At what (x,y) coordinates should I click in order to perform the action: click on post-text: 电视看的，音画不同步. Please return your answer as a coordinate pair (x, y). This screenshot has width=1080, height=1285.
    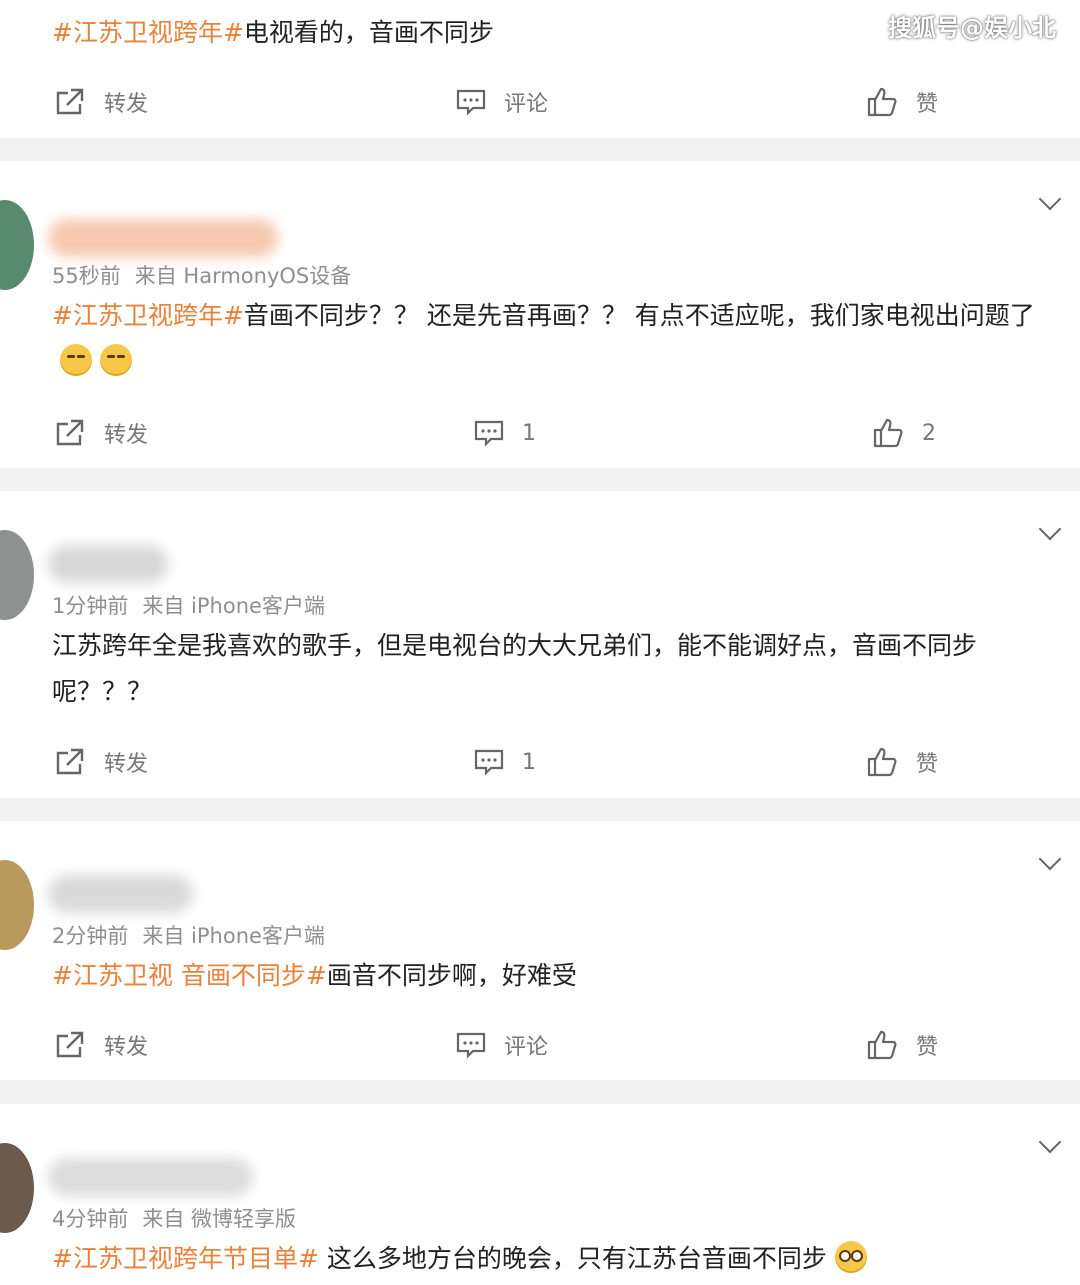
    Looking at the image, I should click on (368, 32).